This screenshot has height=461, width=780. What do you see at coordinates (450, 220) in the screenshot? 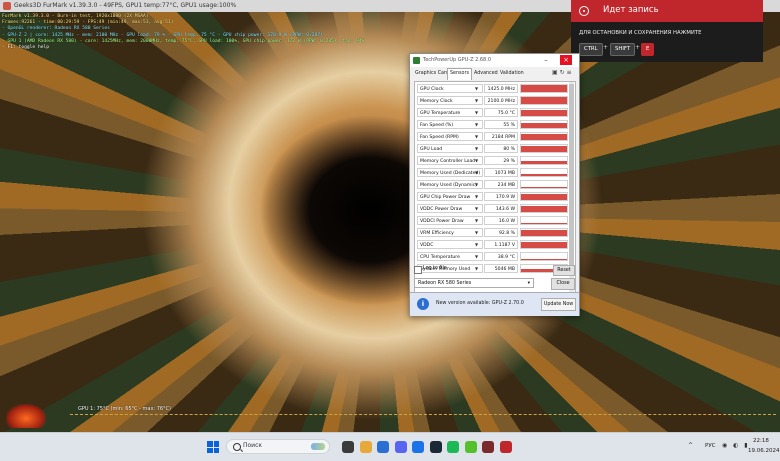
I see `sensor-name: VDDCI Power Draw` at bounding box center [450, 220].